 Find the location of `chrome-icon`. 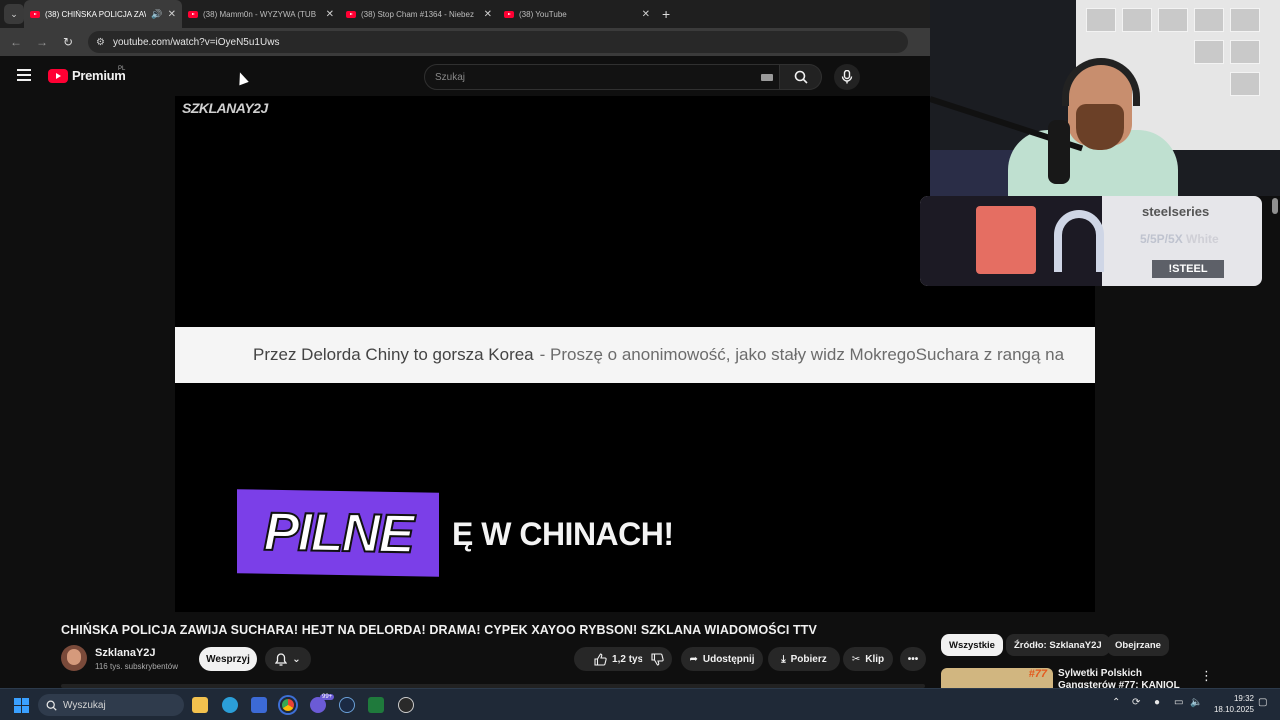

chrome-icon is located at coordinates (288, 705).